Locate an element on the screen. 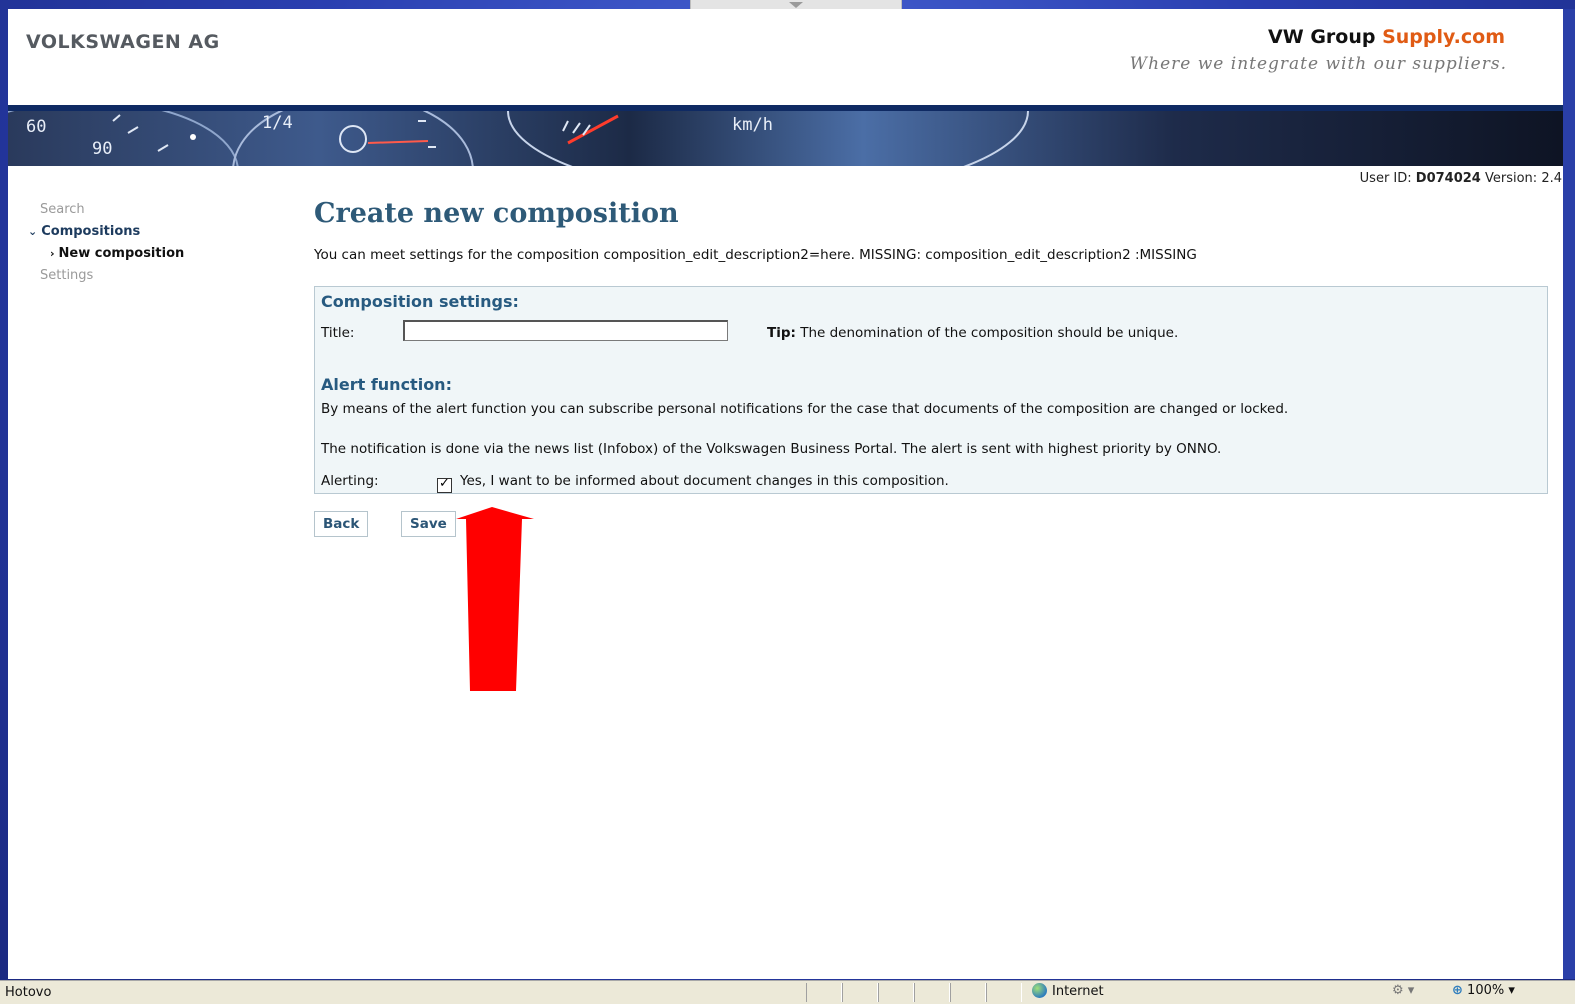  sidebar-item-label: Search is located at coordinates (62, 209).